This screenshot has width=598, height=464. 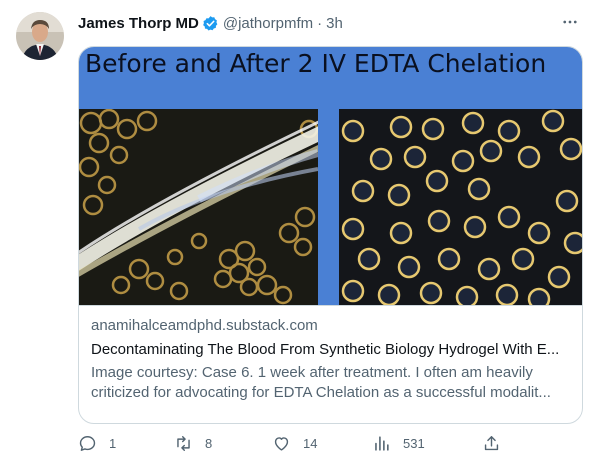 I want to click on author-handle: @jathorpmfm, so click(x=268, y=23).